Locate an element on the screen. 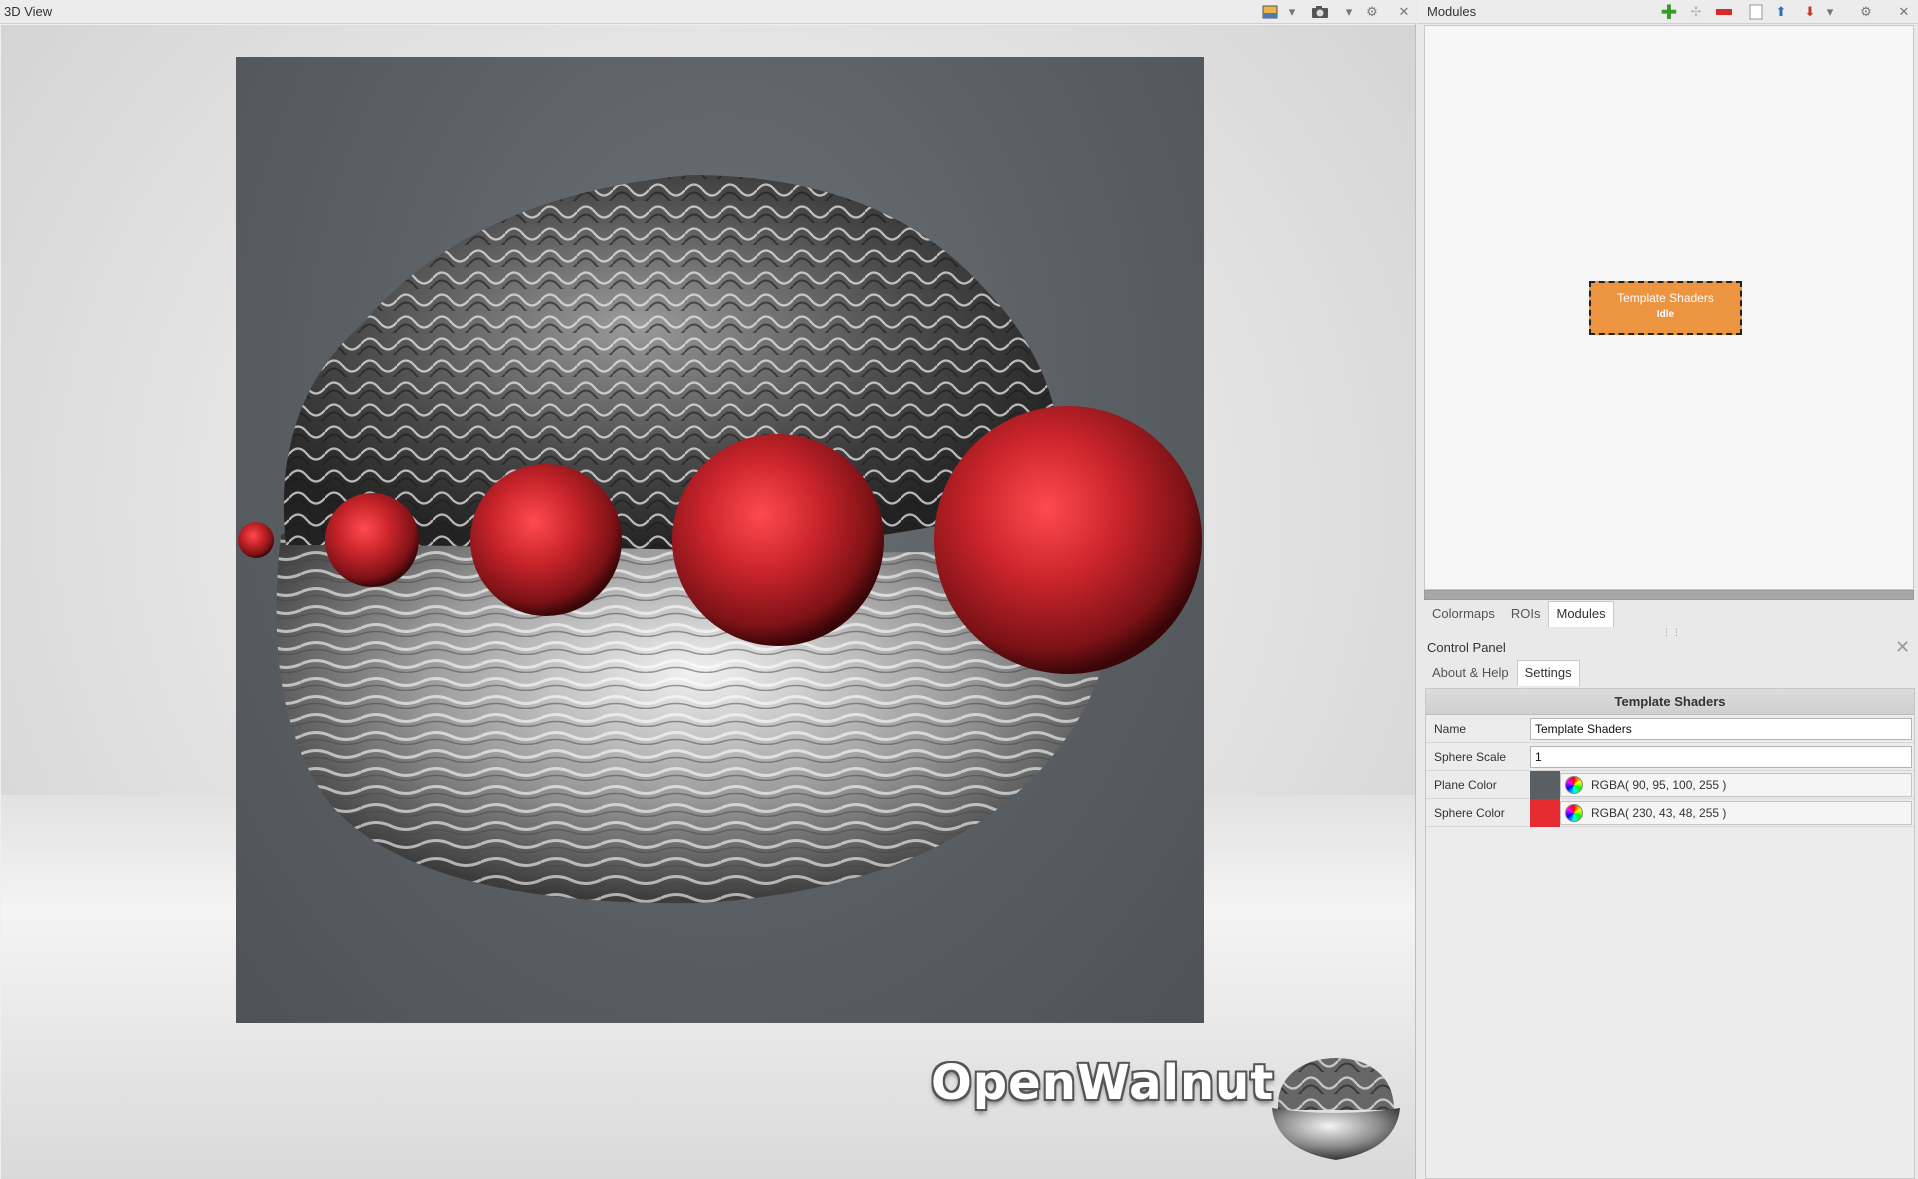 Image resolution: width=1918 pixels, height=1179 pixels. name-field is located at coordinates (1721, 729).